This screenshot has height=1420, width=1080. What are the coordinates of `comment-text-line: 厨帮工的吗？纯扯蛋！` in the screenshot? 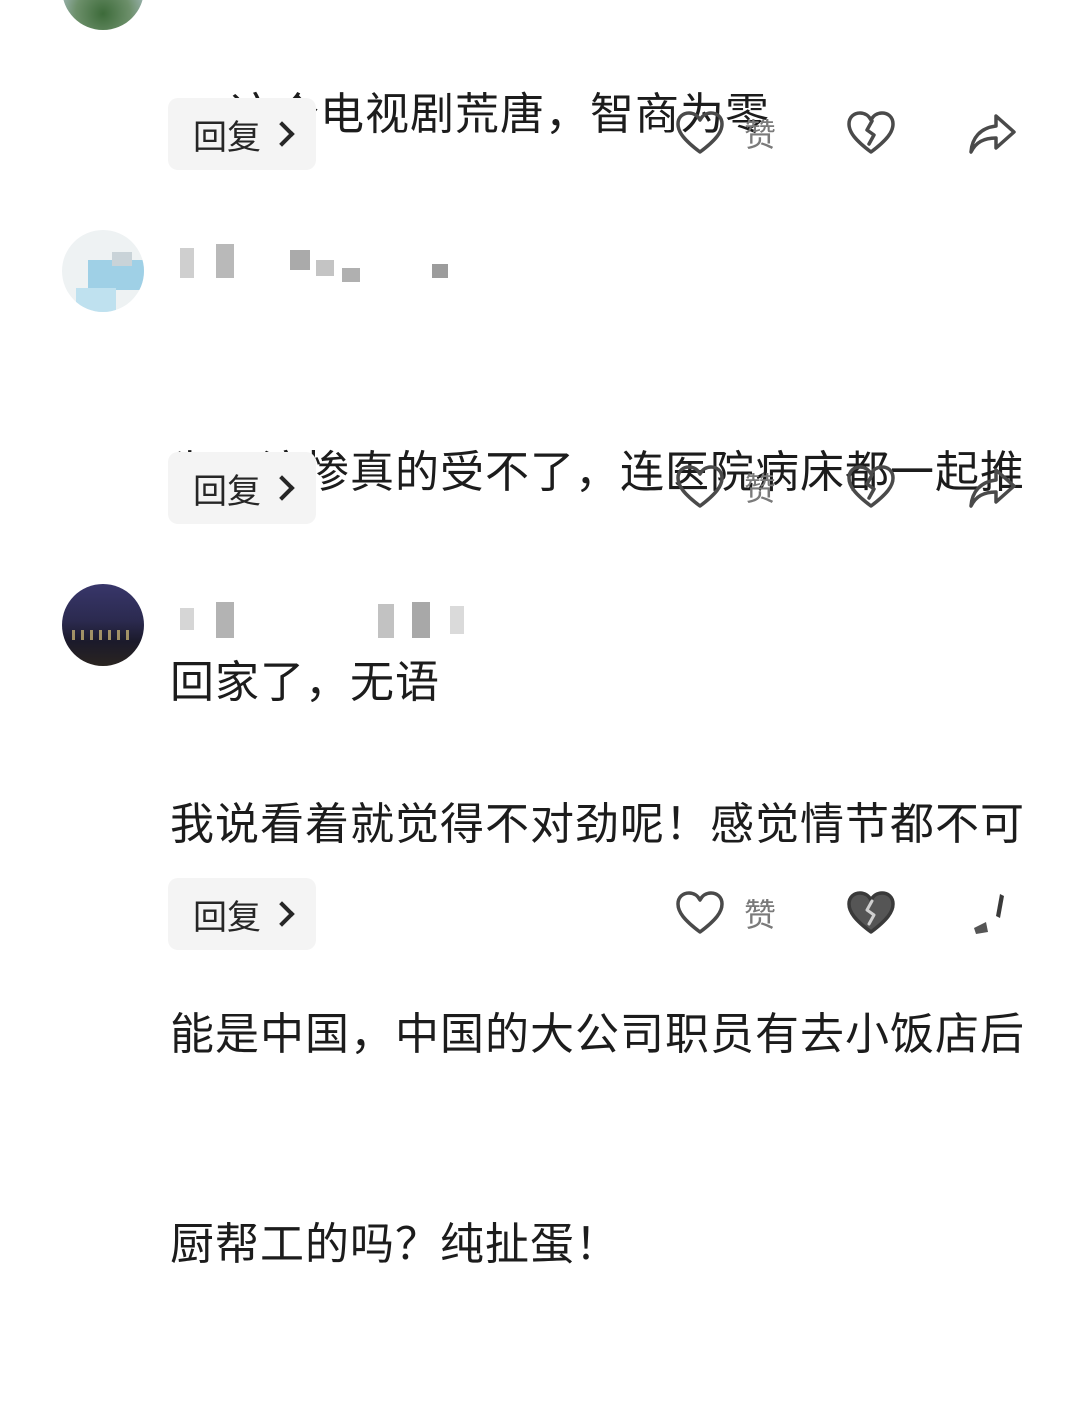 It's located at (395, 1244).